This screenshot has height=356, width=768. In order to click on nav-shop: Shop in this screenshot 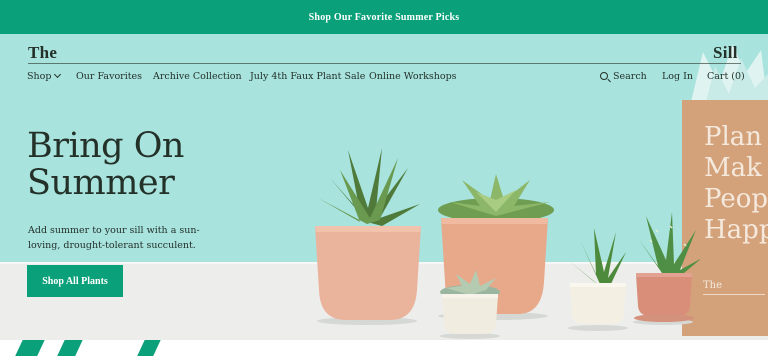, I will do `click(44, 76)`.